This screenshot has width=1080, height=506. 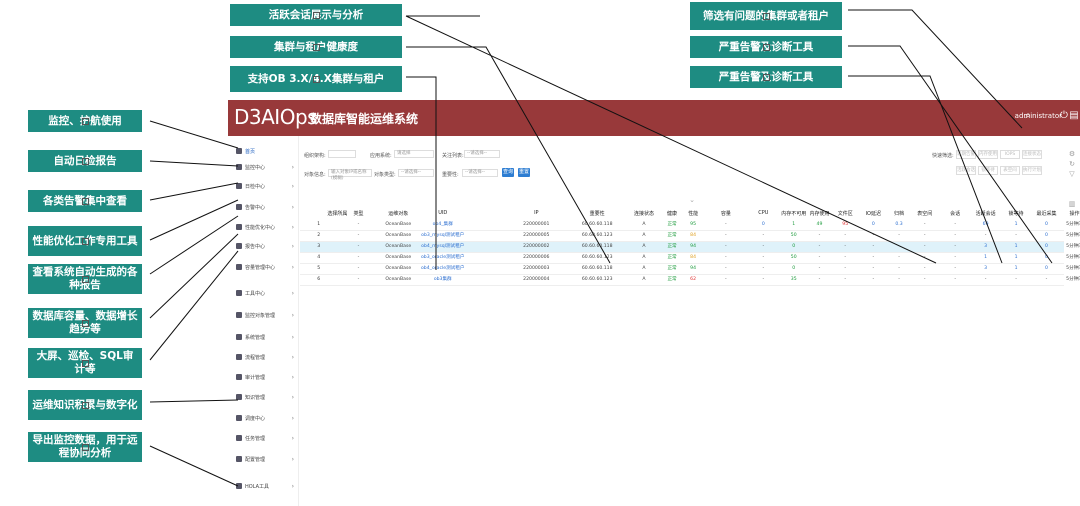 What do you see at coordinates (416, 173) in the screenshot?
I see `type-select: --请选择--` at bounding box center [416, 173].